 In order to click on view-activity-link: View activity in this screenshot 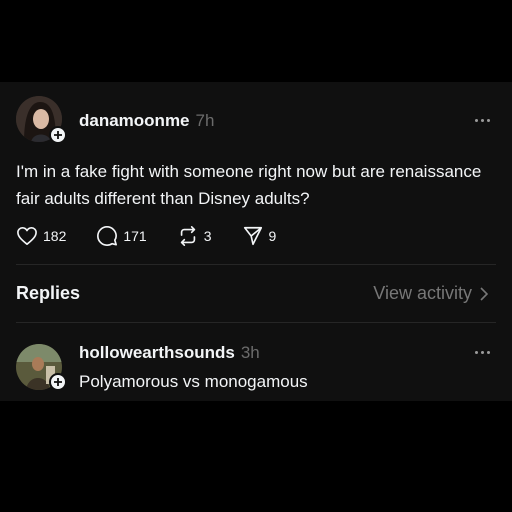, I will do `click(430, 293)`.